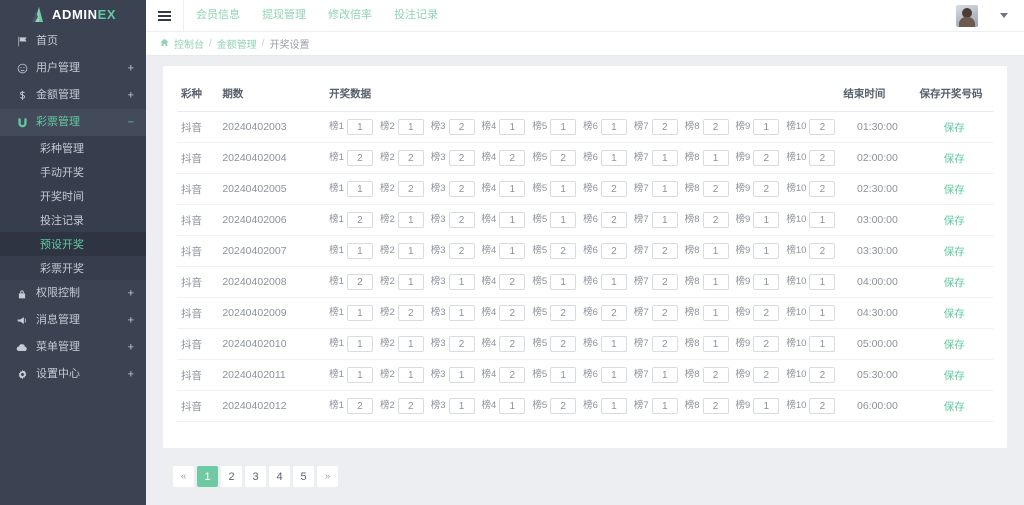 The image size is (1024, 505). I want to click on sidebar-item-lottery-management: 彩票管理 −, so click(73, 122).